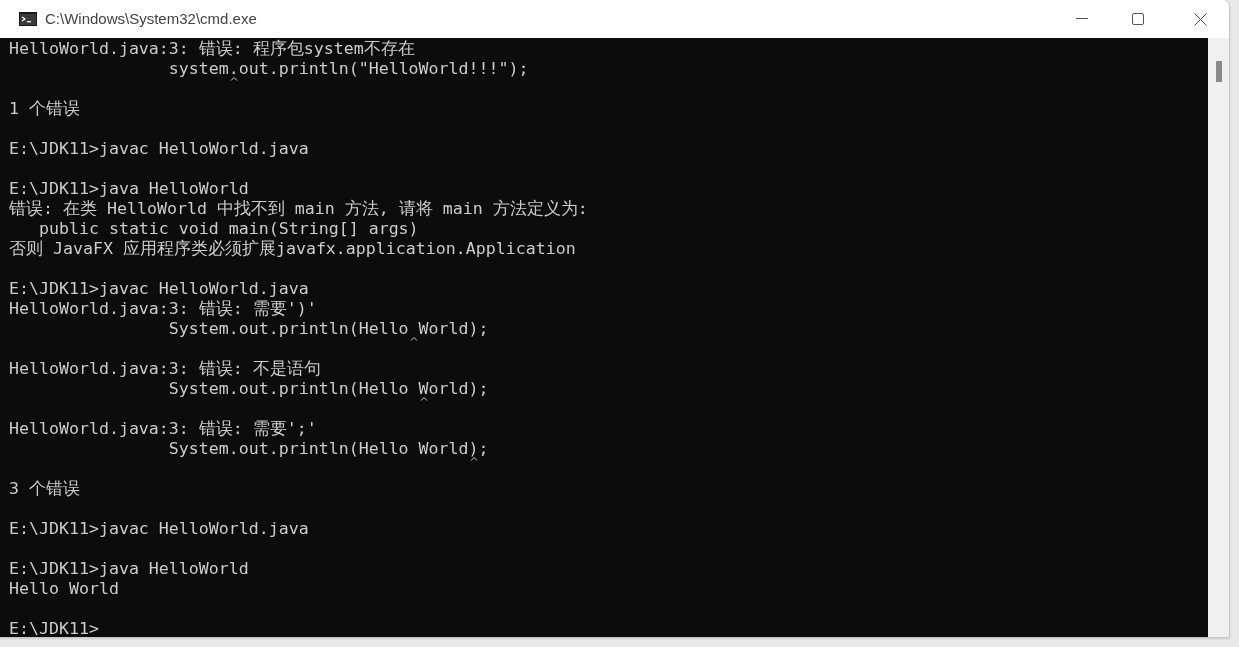  Describe the element at coordinates (28, 19) in the screenshot. I see `terminal-icon` at that location.